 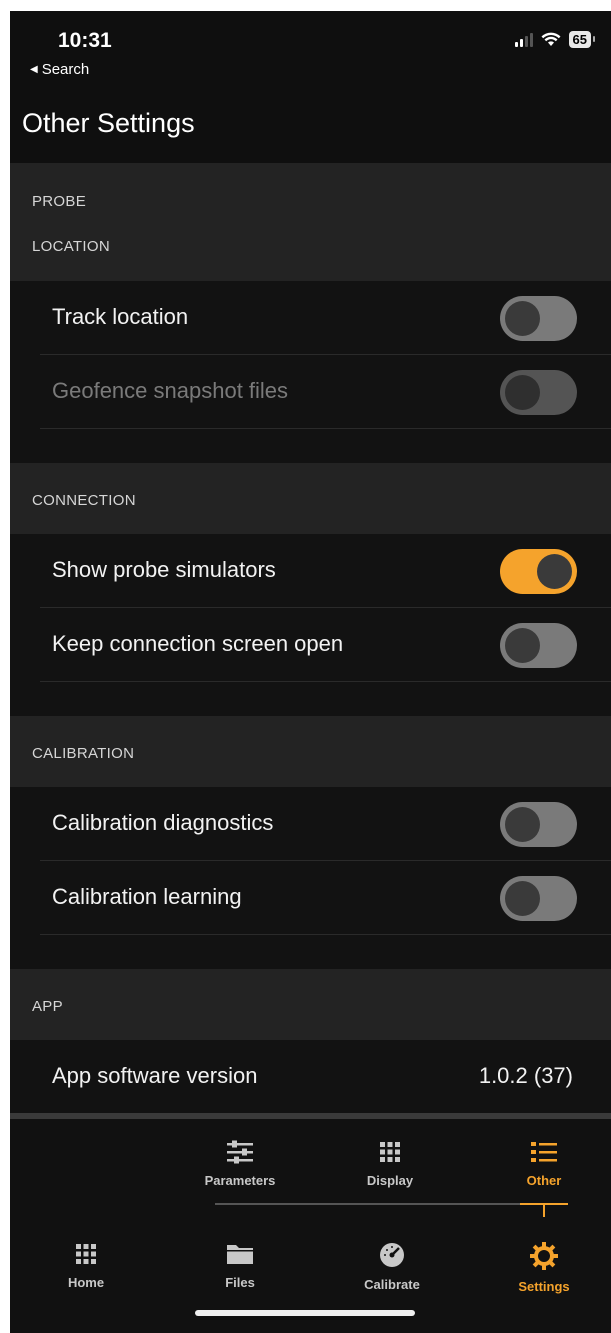 What do you see at coordinates (108, 123) in the screenshot?
I see `page-title: Other Settings` at bounding box center [108, 123].